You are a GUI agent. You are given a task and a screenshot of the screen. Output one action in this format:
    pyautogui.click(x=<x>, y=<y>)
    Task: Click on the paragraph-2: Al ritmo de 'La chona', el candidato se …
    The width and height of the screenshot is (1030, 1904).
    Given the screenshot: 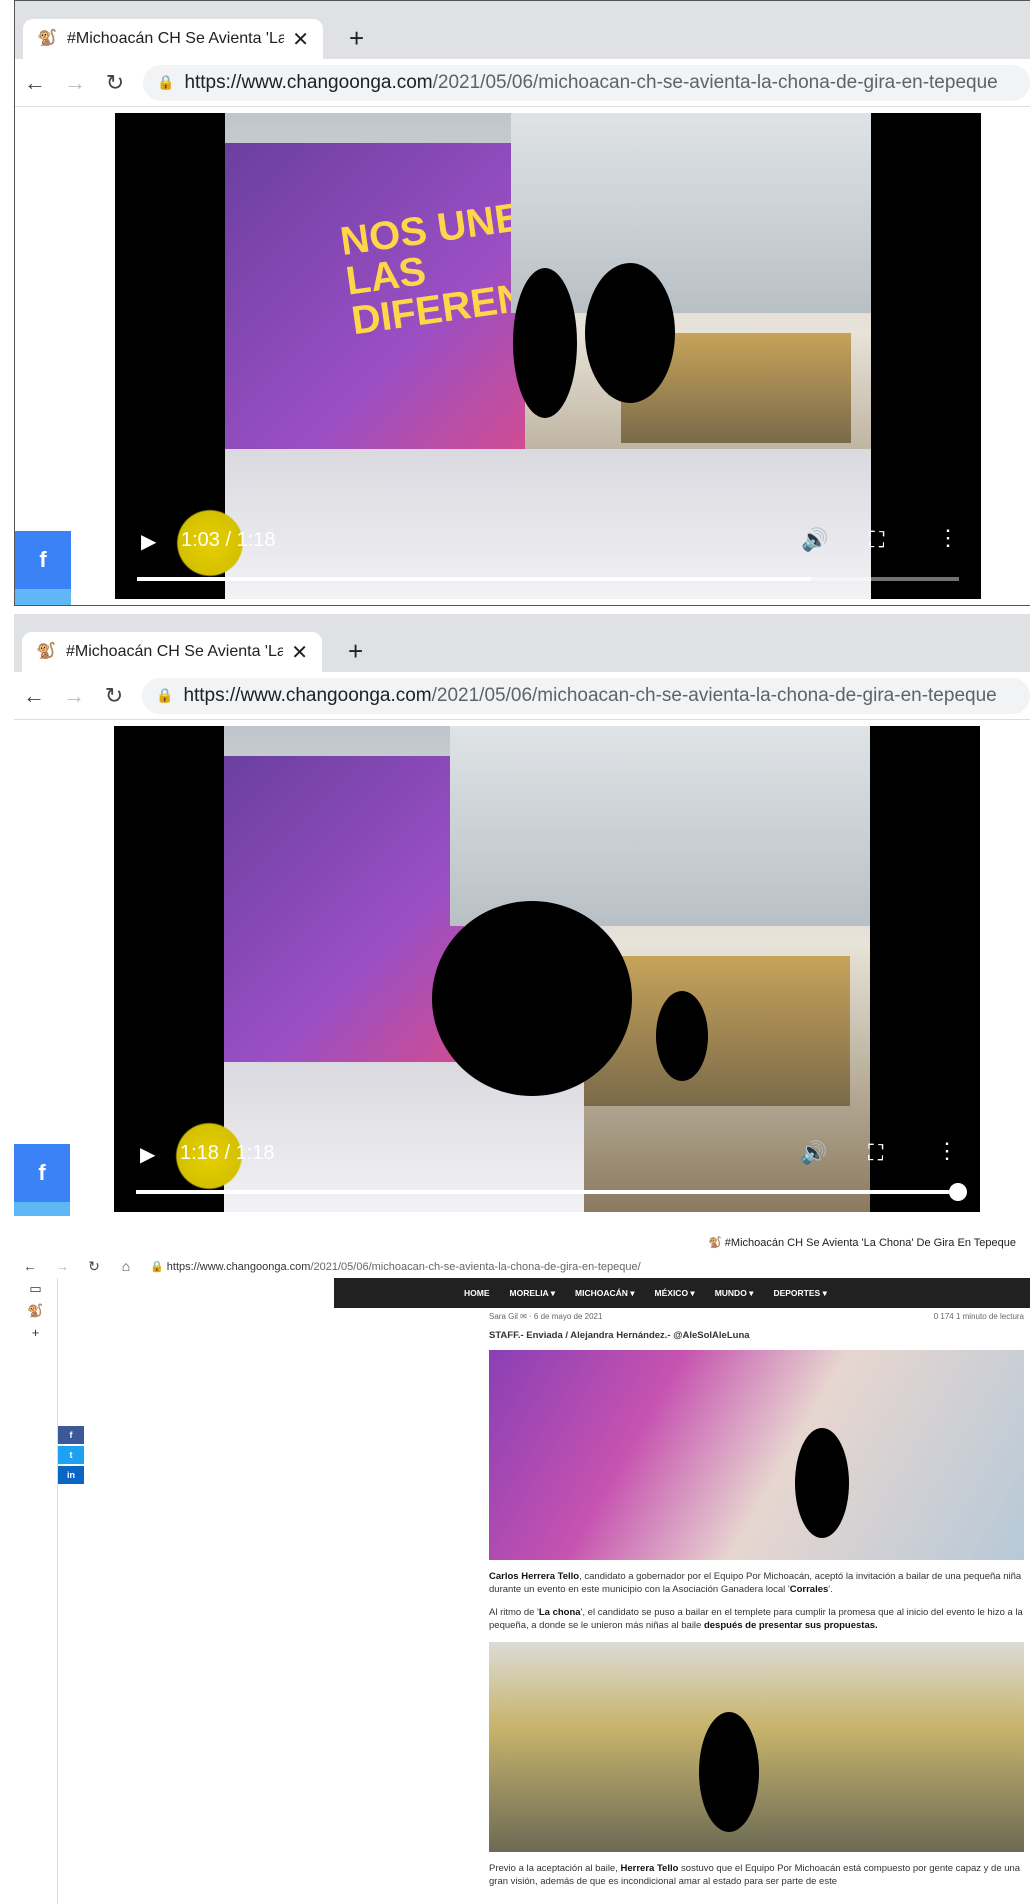 What is the action you would take?
    pyautogui.click(x=756, y=1619)
    